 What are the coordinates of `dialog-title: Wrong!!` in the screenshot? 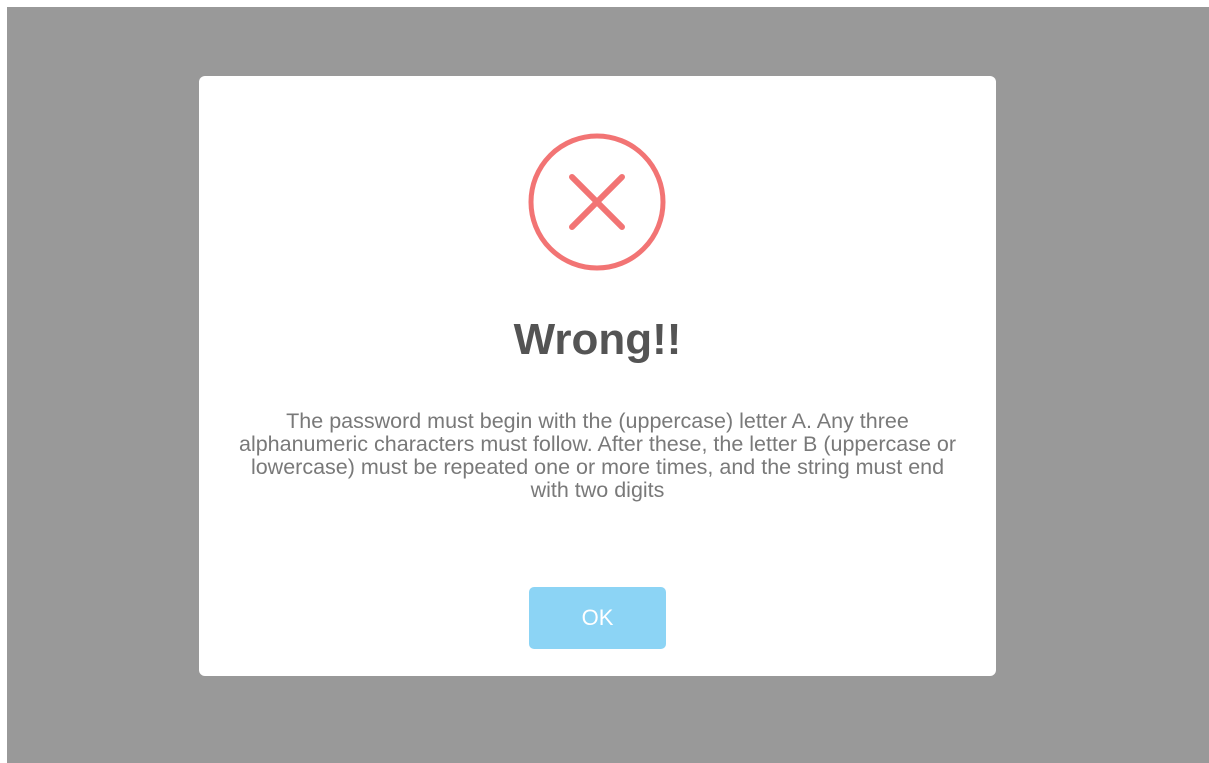 It's located at (597, 339).